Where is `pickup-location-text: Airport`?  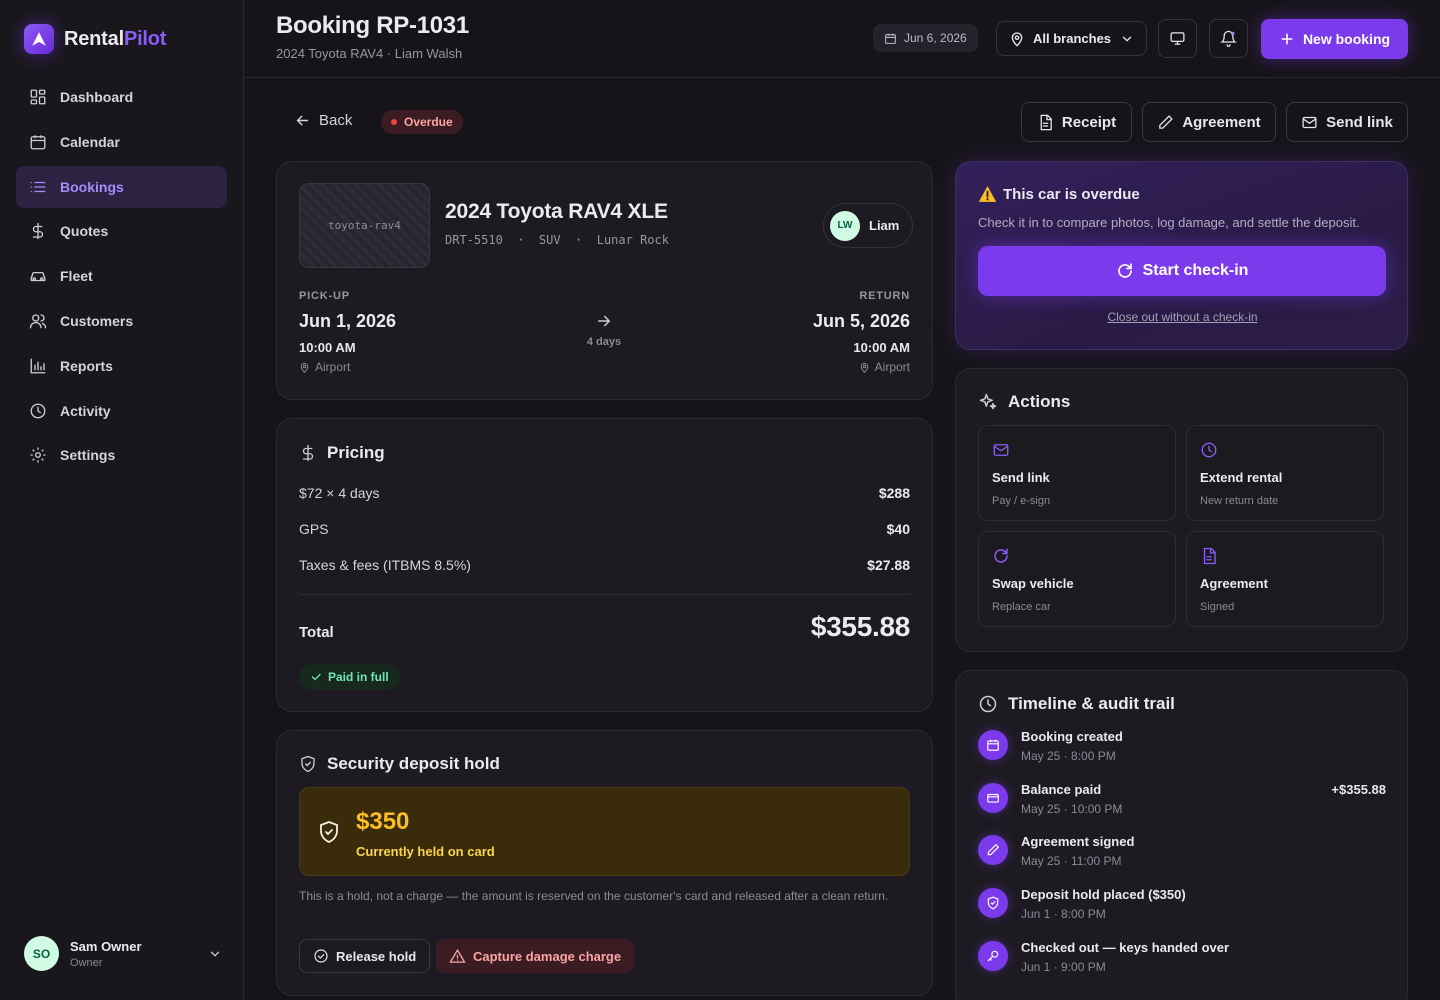 pickup-location-text: Airport is located at coordinates (333, 367).